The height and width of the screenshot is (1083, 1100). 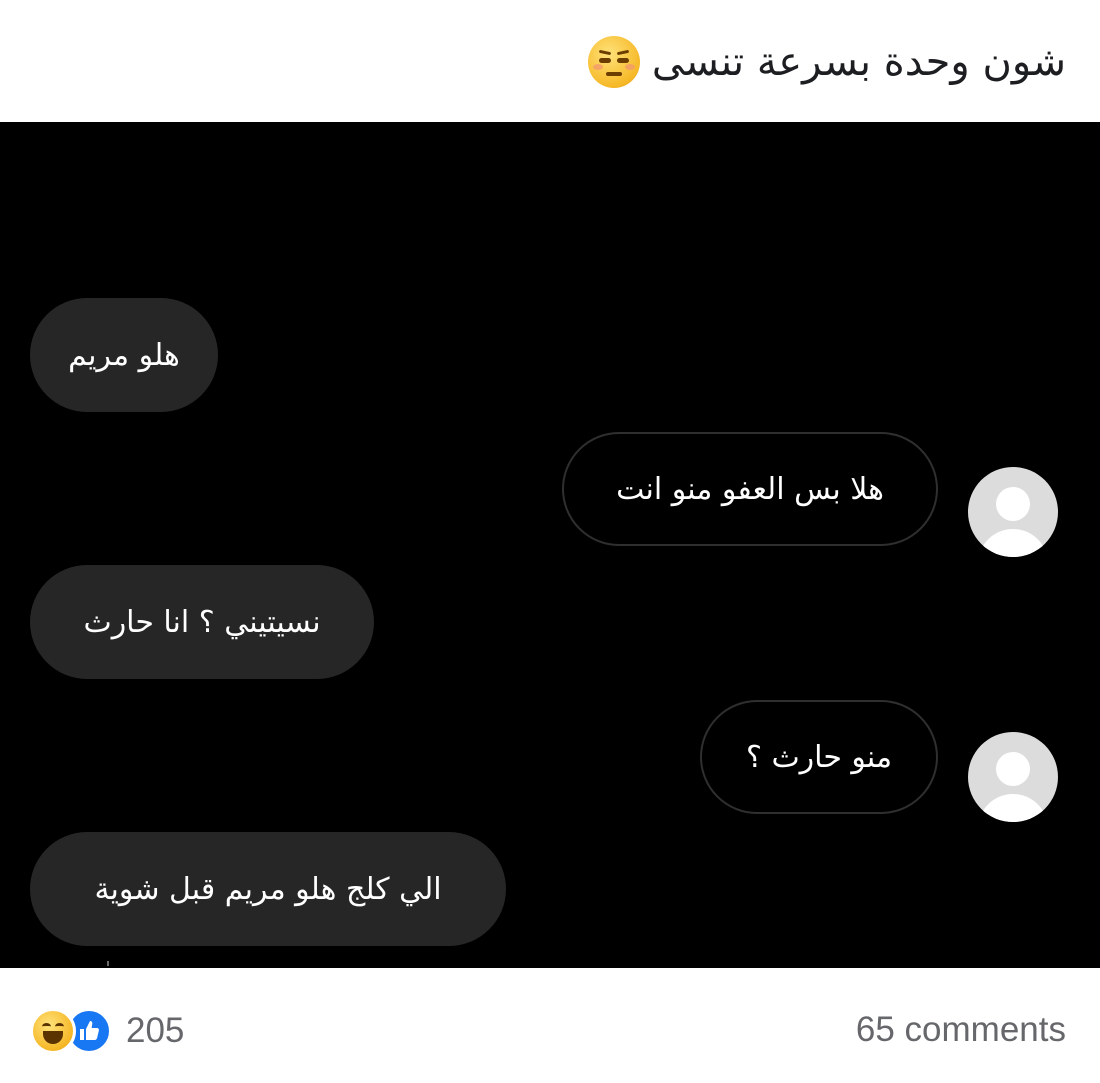 What do you see at coordinates (155, 1030) in the screenshot?
I see `reaction-count: 205` at bounding box center [155, 1030].